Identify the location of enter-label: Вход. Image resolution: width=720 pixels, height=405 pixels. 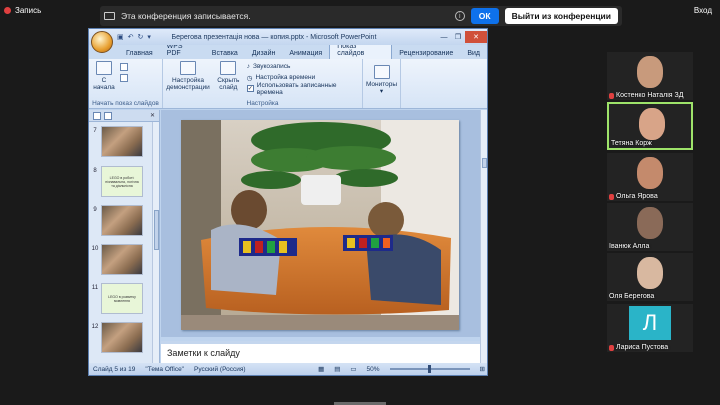
(703, 10).